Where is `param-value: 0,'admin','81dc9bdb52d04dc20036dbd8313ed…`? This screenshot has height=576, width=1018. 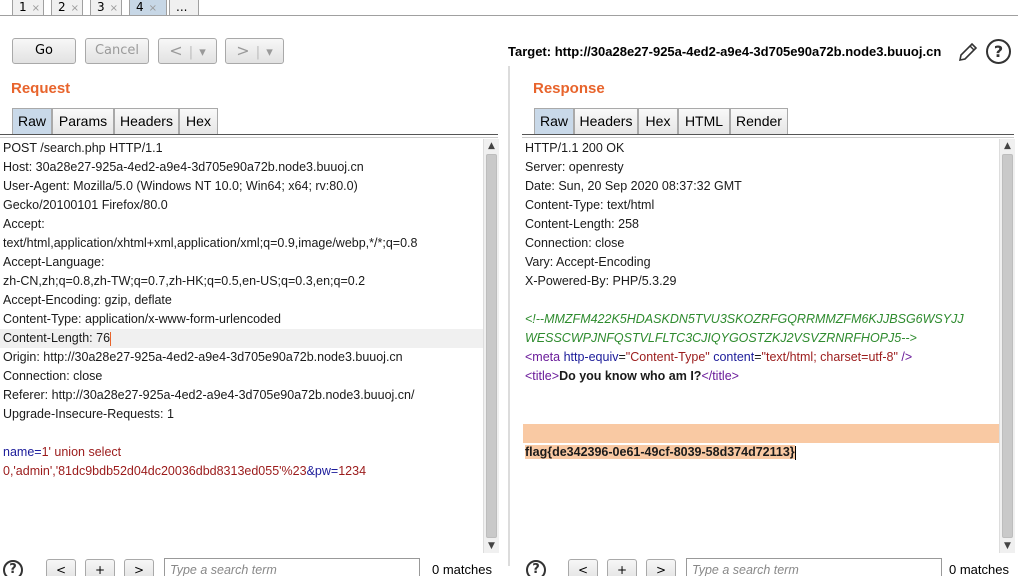 param-value: 0,'admin','81dc9bdb52d04dc20036dbd8313ed… is located at coordinates (155, 471).